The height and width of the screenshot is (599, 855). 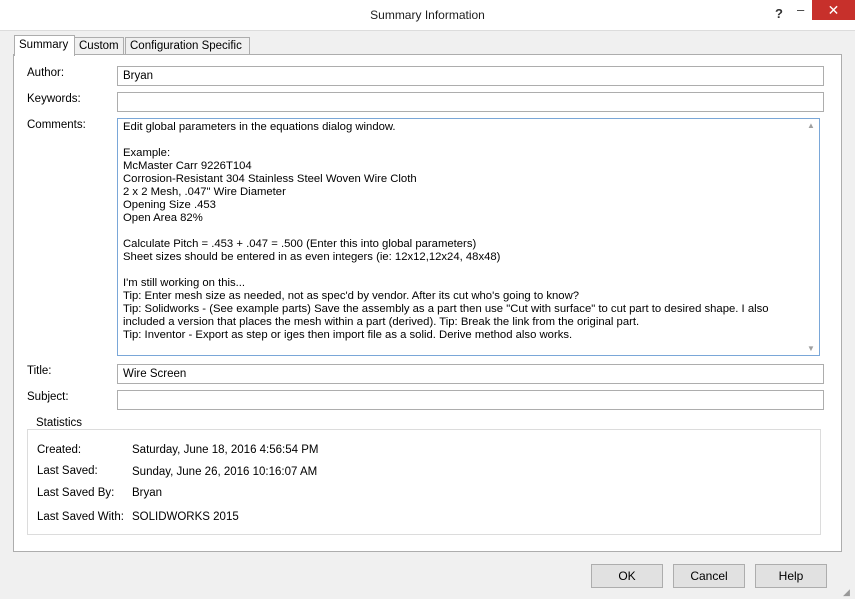 I want to click on help-icon: ?, so click(x=779, y=13).